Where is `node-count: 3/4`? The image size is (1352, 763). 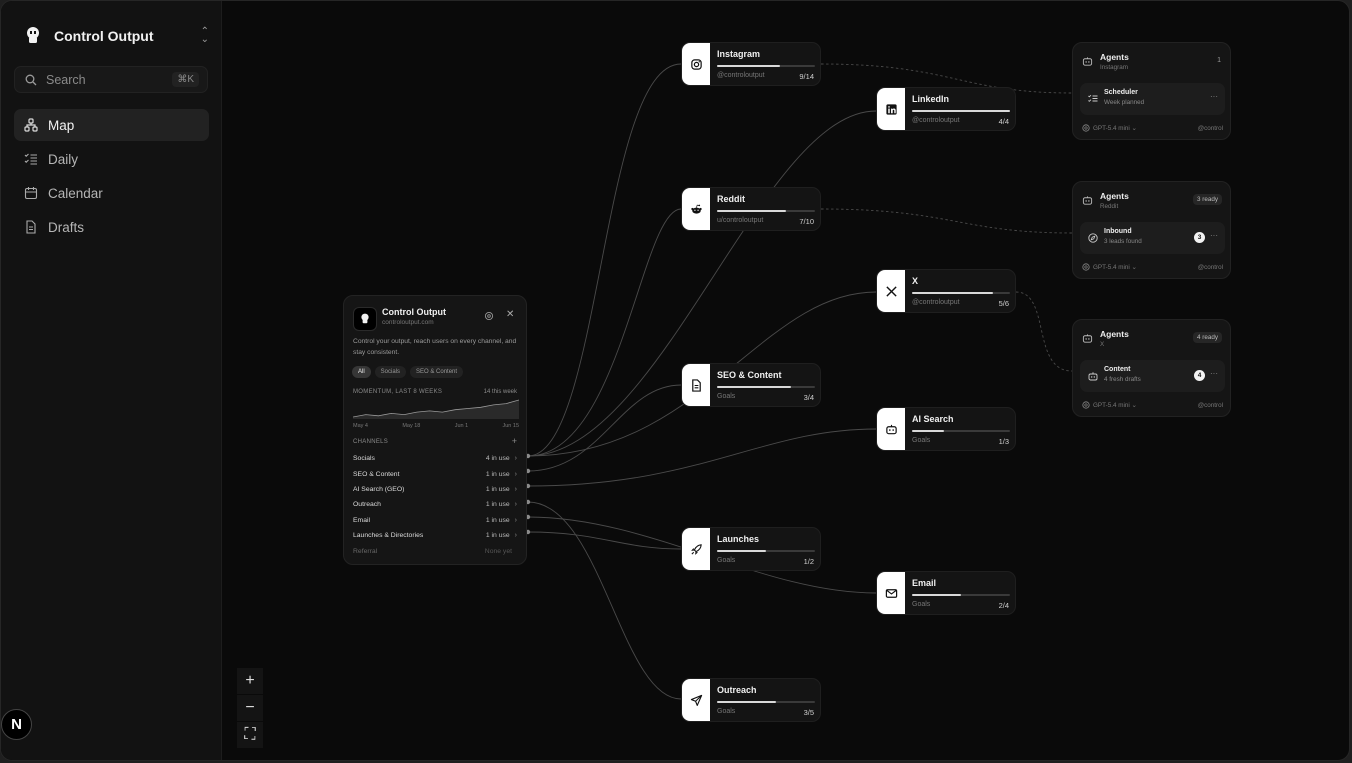 node-count: 3/4 is located at coordinates (808, 397).